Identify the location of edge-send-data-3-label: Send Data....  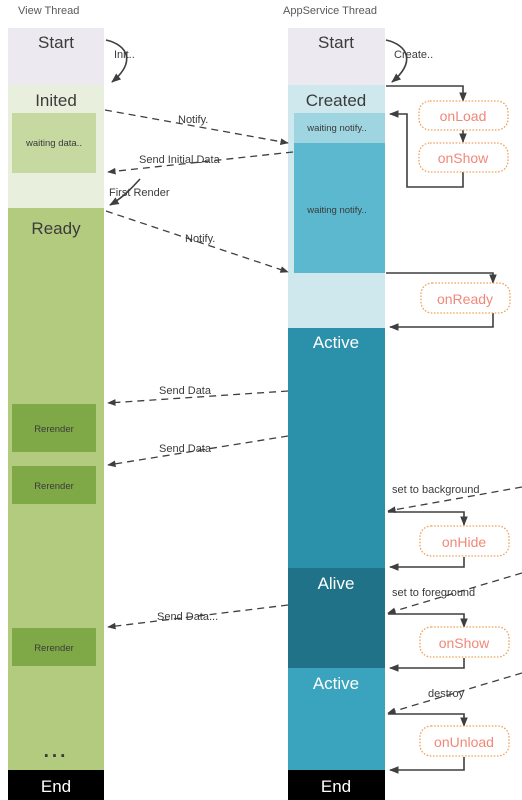
(187, 617).